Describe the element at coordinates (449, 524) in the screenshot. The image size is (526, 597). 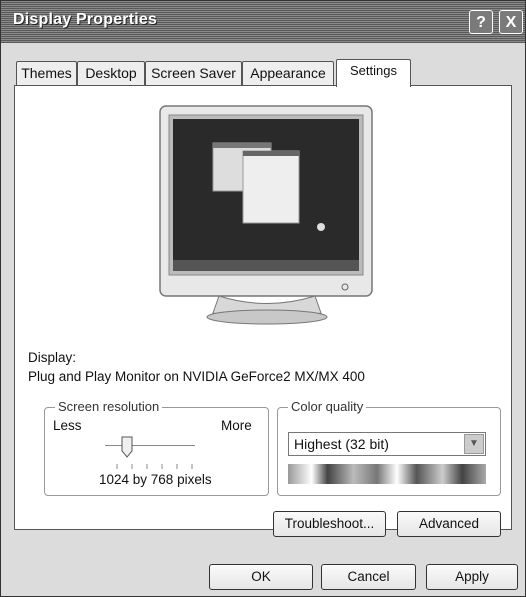
I see `advanced-button: Advanced` at that location.